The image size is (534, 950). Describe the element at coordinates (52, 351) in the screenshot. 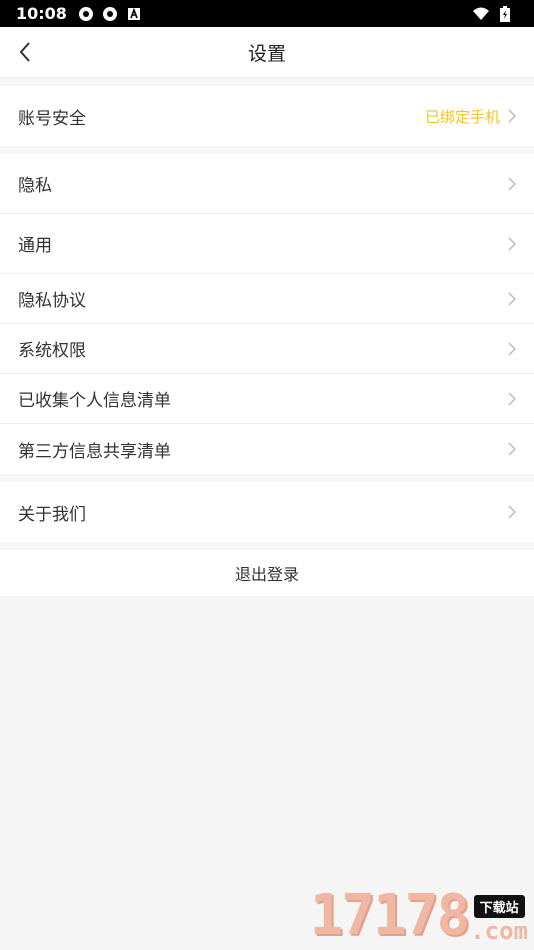

I see `system-permissions-label: 系统权限` at that location.